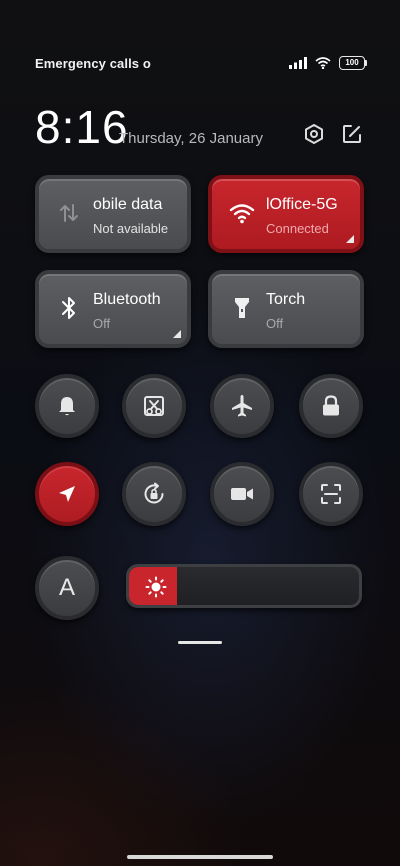 Image resolution: width=400 pixels, height=866 pixels. Describe the element at coordinates (102, 323) in the screenshot. I see `bluetooth-status: Off` at that location.